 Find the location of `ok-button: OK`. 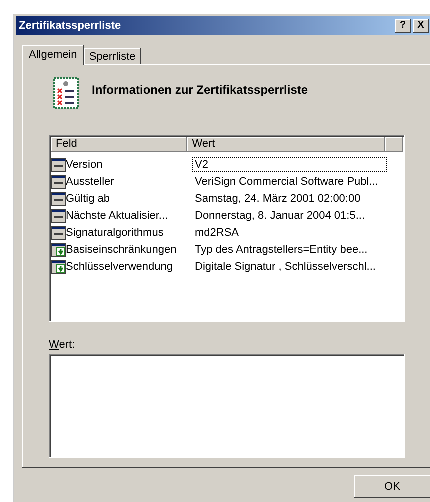

ok-button: OK is located at coordinates (392, 486).